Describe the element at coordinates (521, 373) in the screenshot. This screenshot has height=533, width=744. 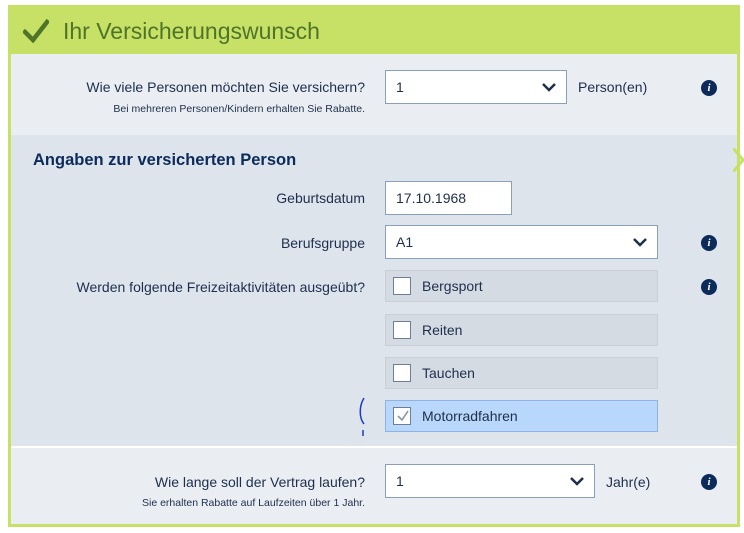
I see `activity-row-tauchen: Tauchen` at that location.